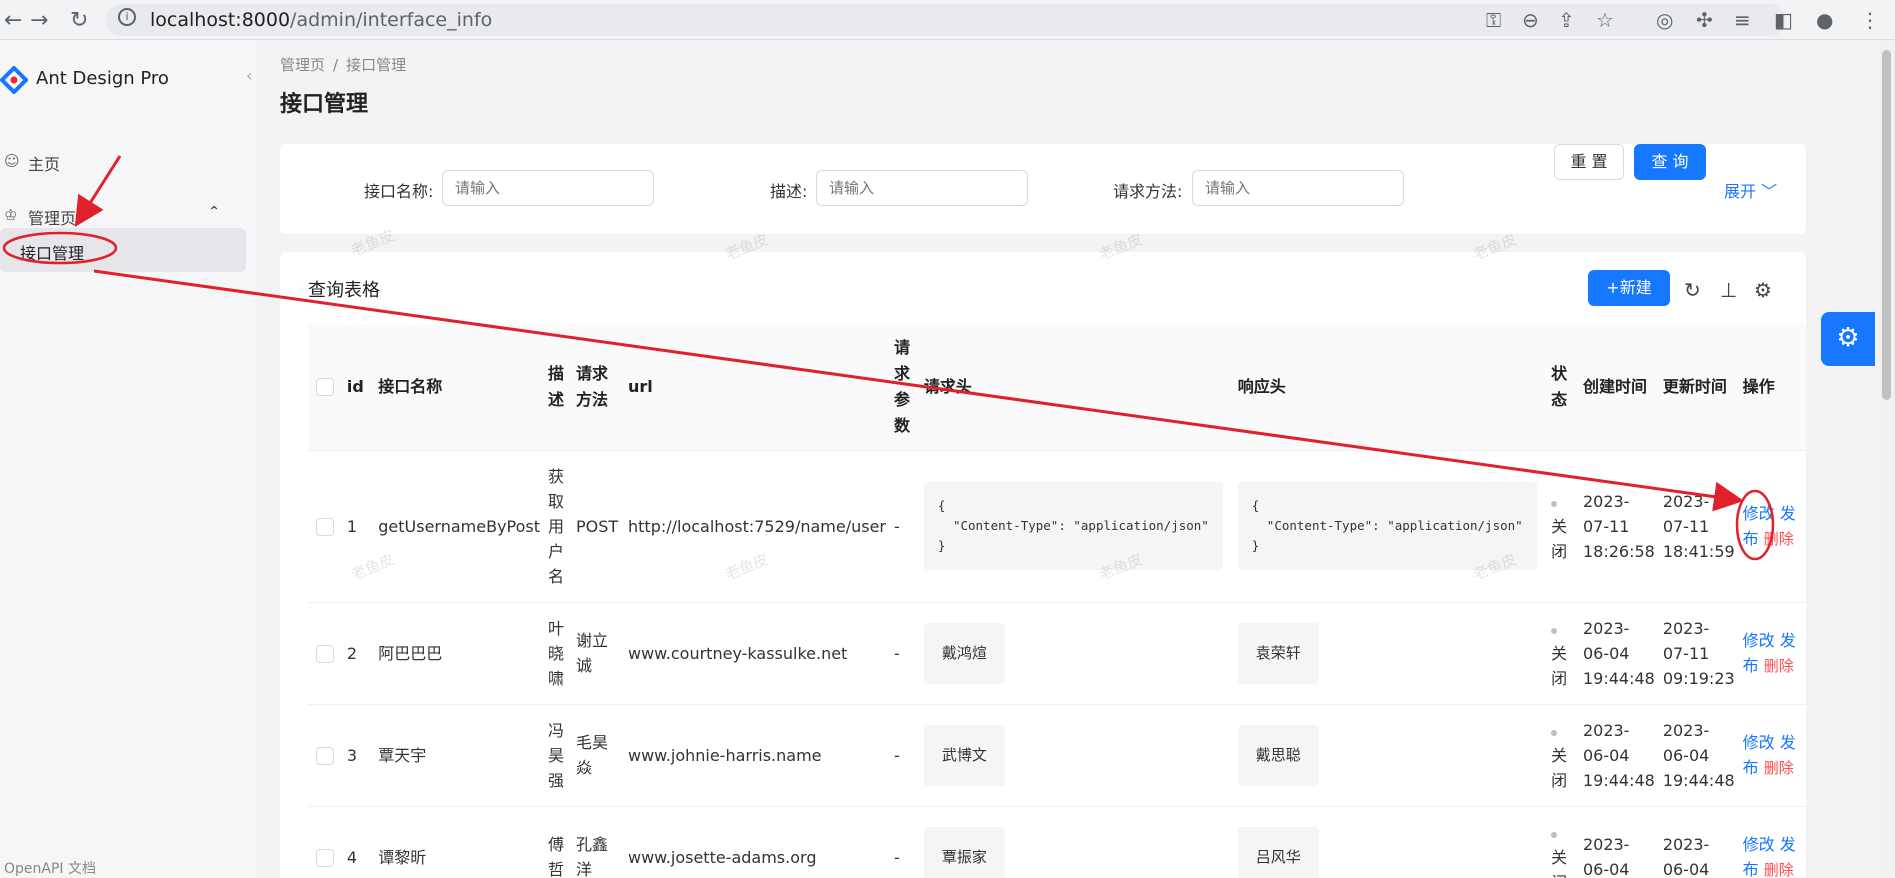  Describe the element at coordinates (102, 78) in the screenshot. I see `brand-title: Ant Design Pro` at that location.